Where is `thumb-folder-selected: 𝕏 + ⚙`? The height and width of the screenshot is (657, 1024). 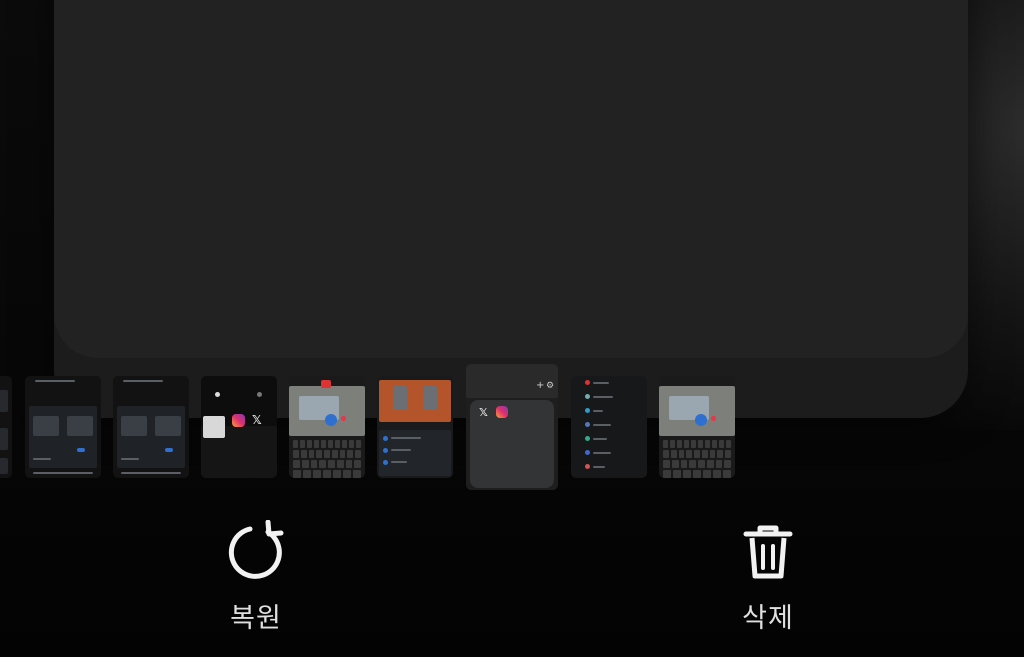 thumb-folder-selected: 𝕏 + ⚙ is located at coordinates (512, 427).